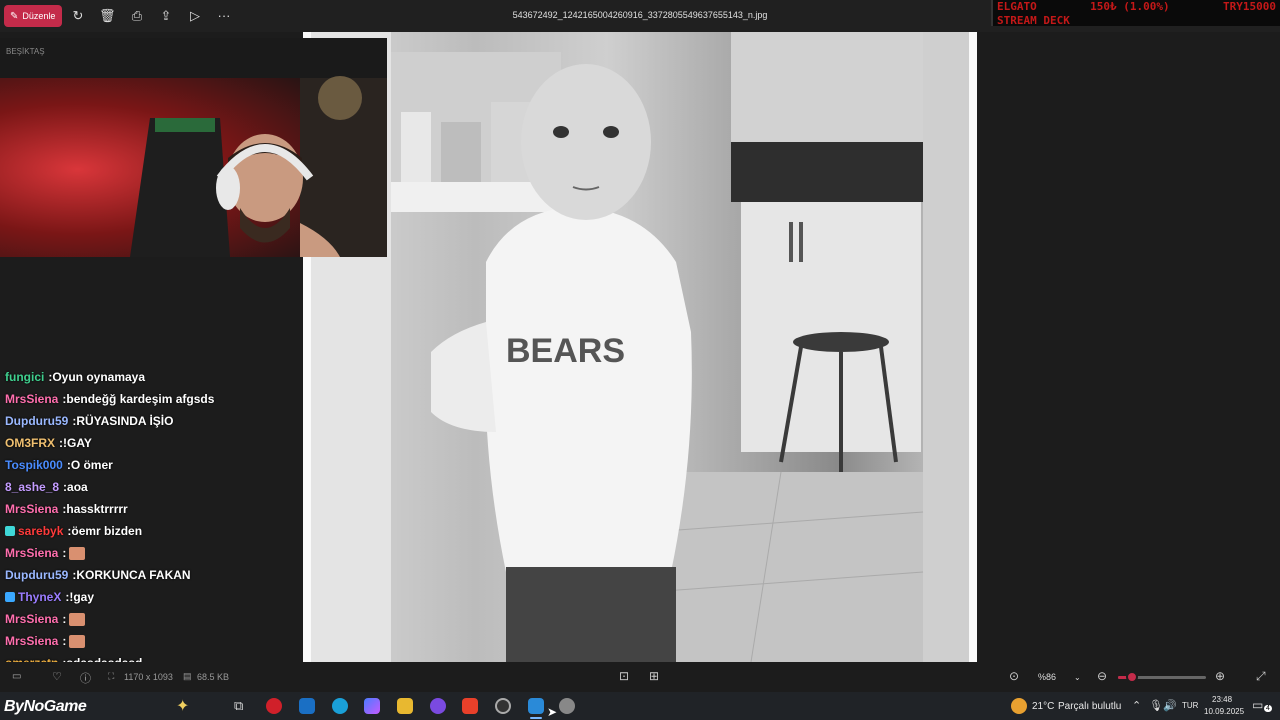  What do you see at coordinates (25, 51) in the screenshot?
I see `wall-text: BEŞİKTAŞ` at bounding box center [25, 51].